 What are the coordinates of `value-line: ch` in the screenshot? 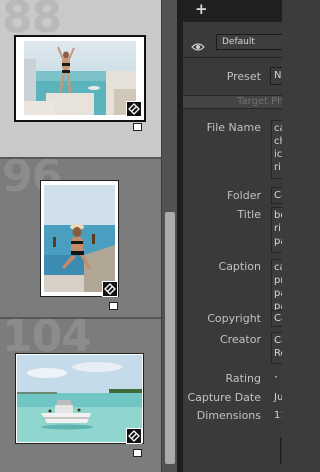 It's located at (278, 141).